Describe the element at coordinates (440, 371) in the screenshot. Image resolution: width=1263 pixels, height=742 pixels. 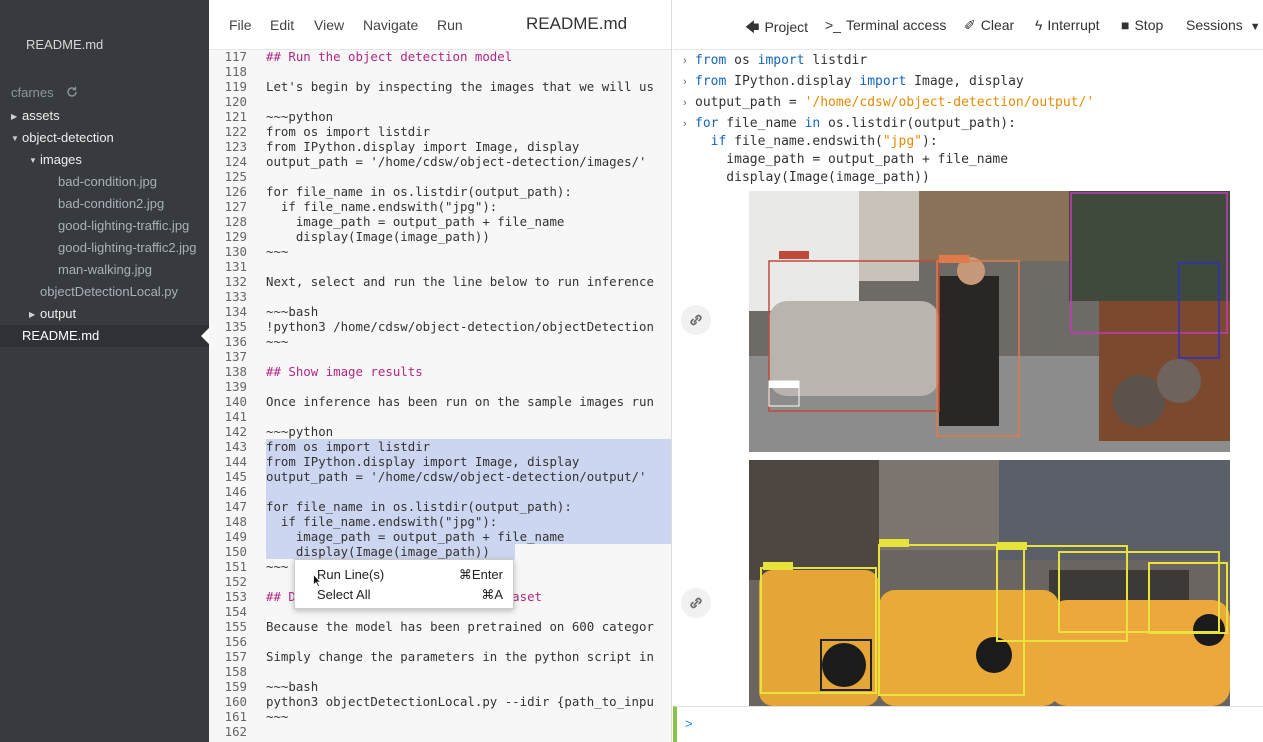
I see `code-line: 138 ## Show image results` at that location.